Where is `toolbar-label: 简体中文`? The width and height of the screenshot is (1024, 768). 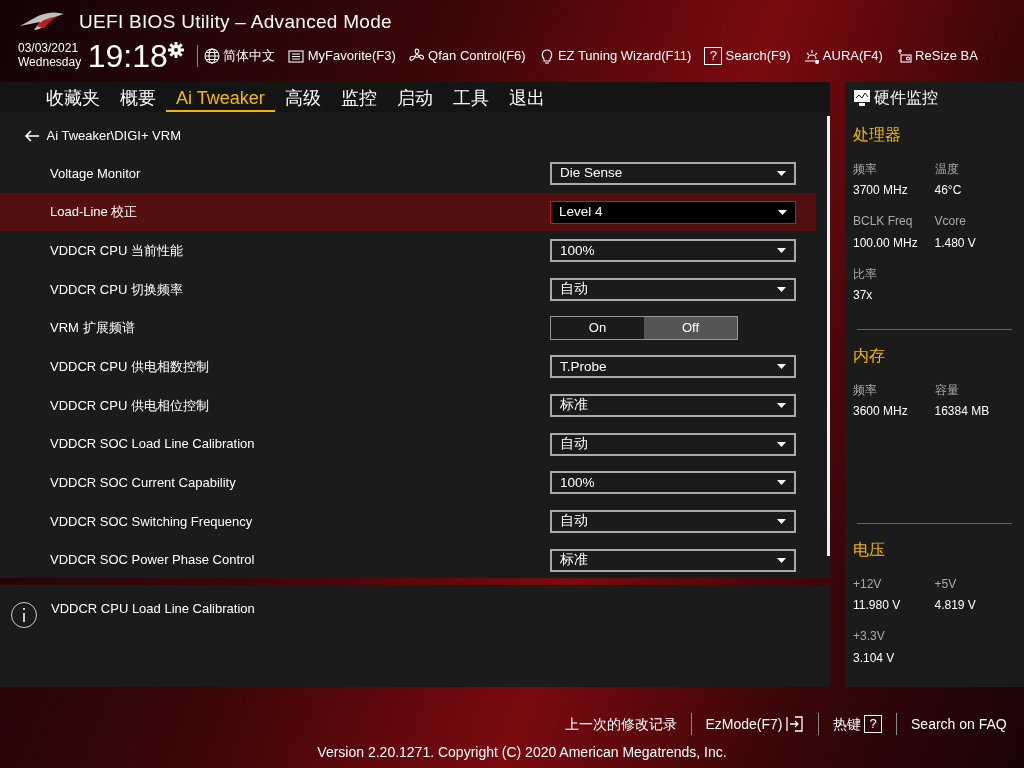 toolbar-label: 简体中文 is located at coordinates (249, 56).